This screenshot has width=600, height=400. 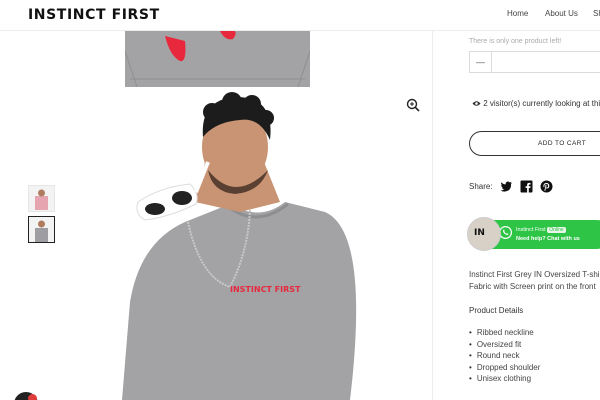 I want to click on list-item: Unisex clothing, so click(x=504, y=379).